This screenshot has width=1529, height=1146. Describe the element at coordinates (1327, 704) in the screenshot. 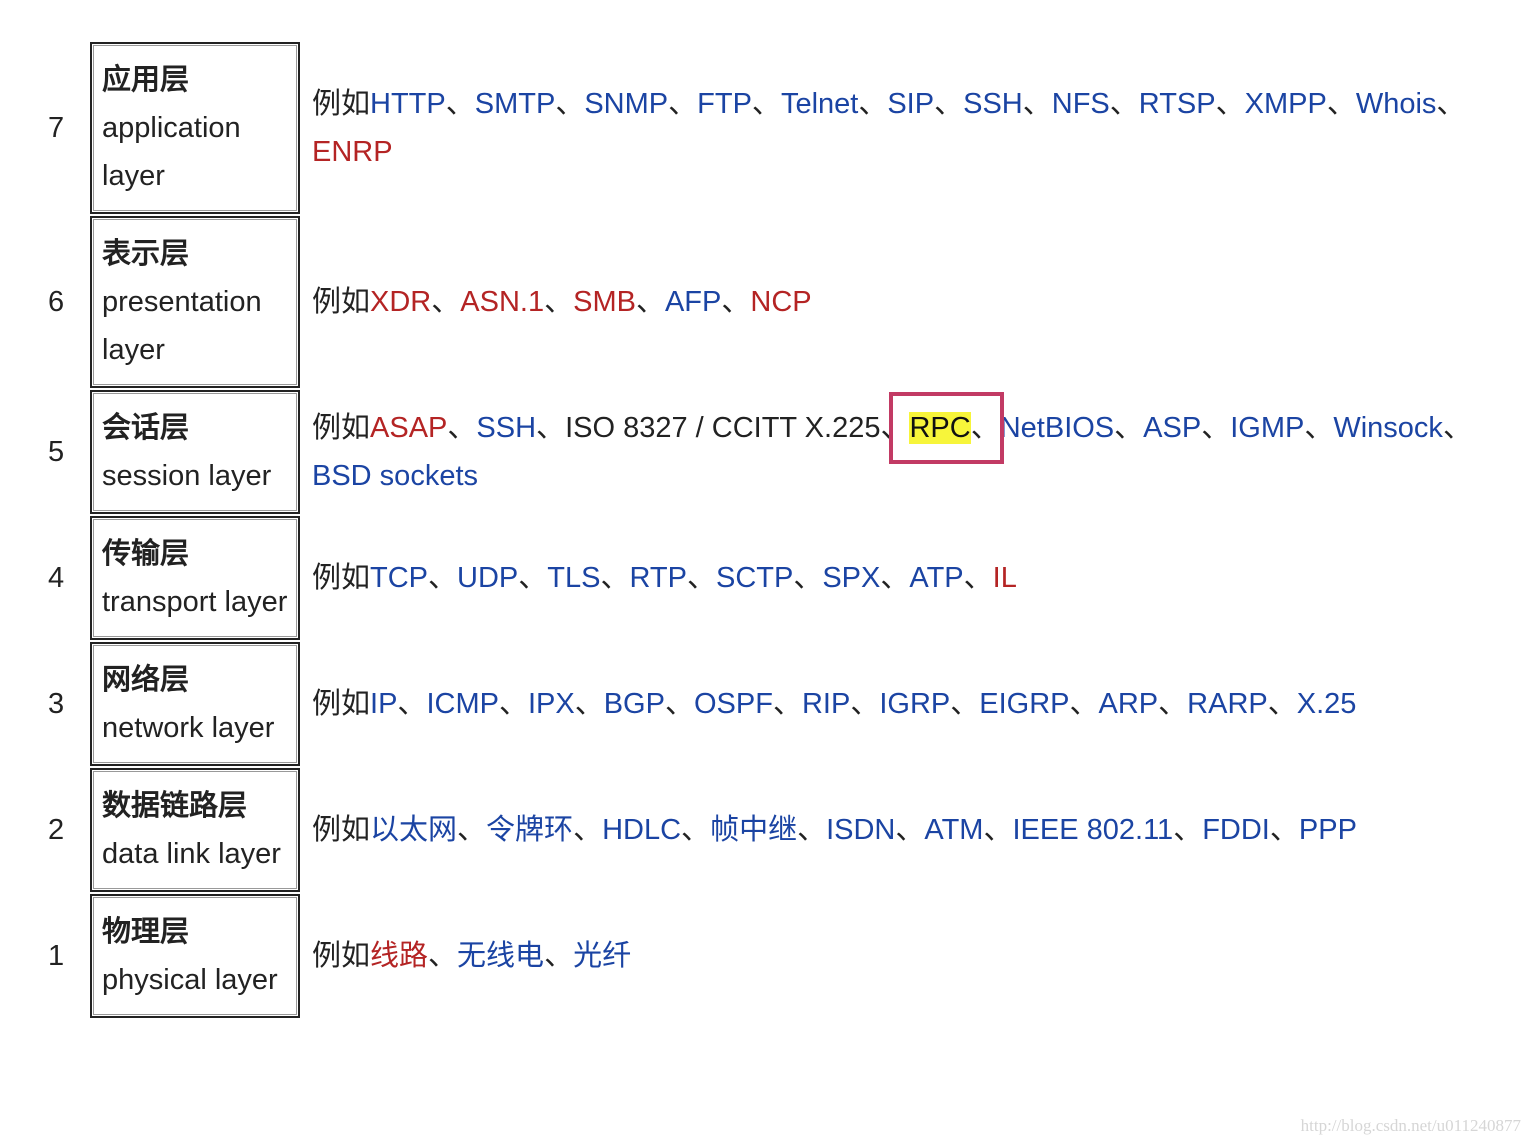

I see `protocol-link: X.25` at that location.